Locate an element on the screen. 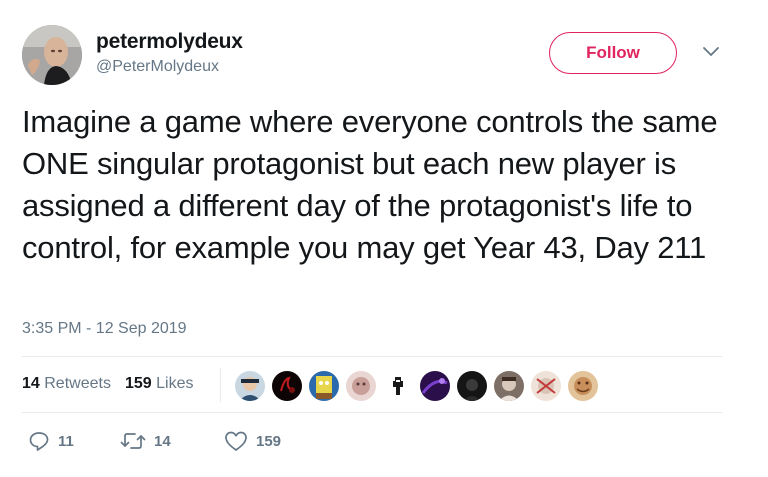 This screenshot has width=768, height=477. retweets-stat: 14 Retweets is located at coordinates (66, 383).